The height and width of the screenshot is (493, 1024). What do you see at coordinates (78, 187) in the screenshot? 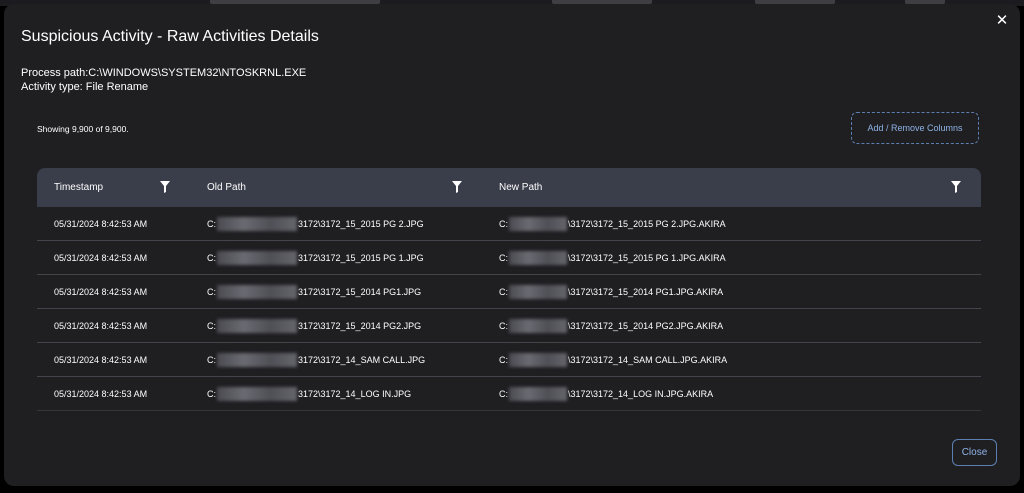
I see `header-timestamp: Timestamp` at bounding box center [78, 187].